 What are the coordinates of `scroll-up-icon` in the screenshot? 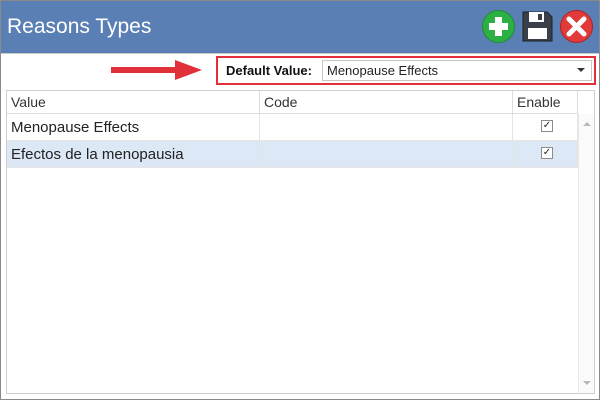 It's located at (587, 124).